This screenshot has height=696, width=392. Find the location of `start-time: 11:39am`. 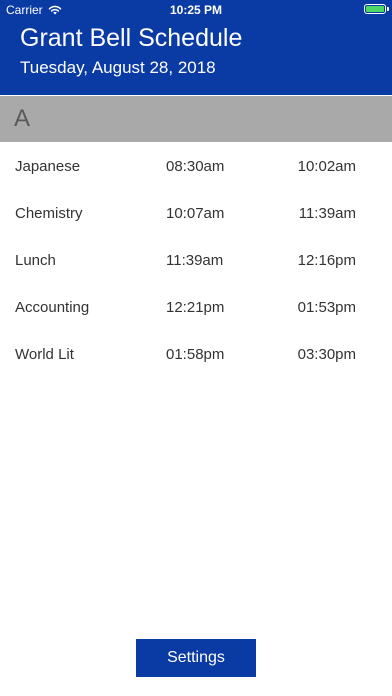

start-time: 11:39am is located at coordinates (195, 260).